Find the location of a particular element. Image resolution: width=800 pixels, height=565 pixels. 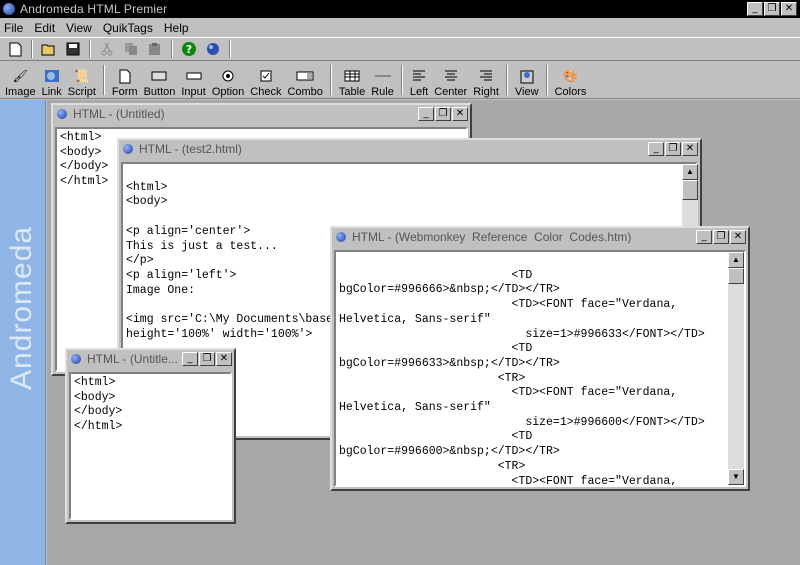

window-titlebar: HTML - (test2.html) _ ❐ ✕ is located at coordinates (409, 149).